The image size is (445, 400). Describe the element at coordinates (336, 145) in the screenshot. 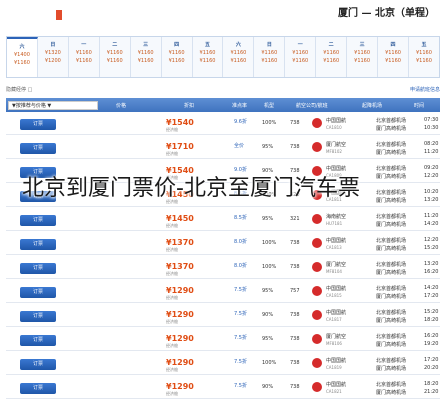

I see `airline-name: 厦门航空` at that location.